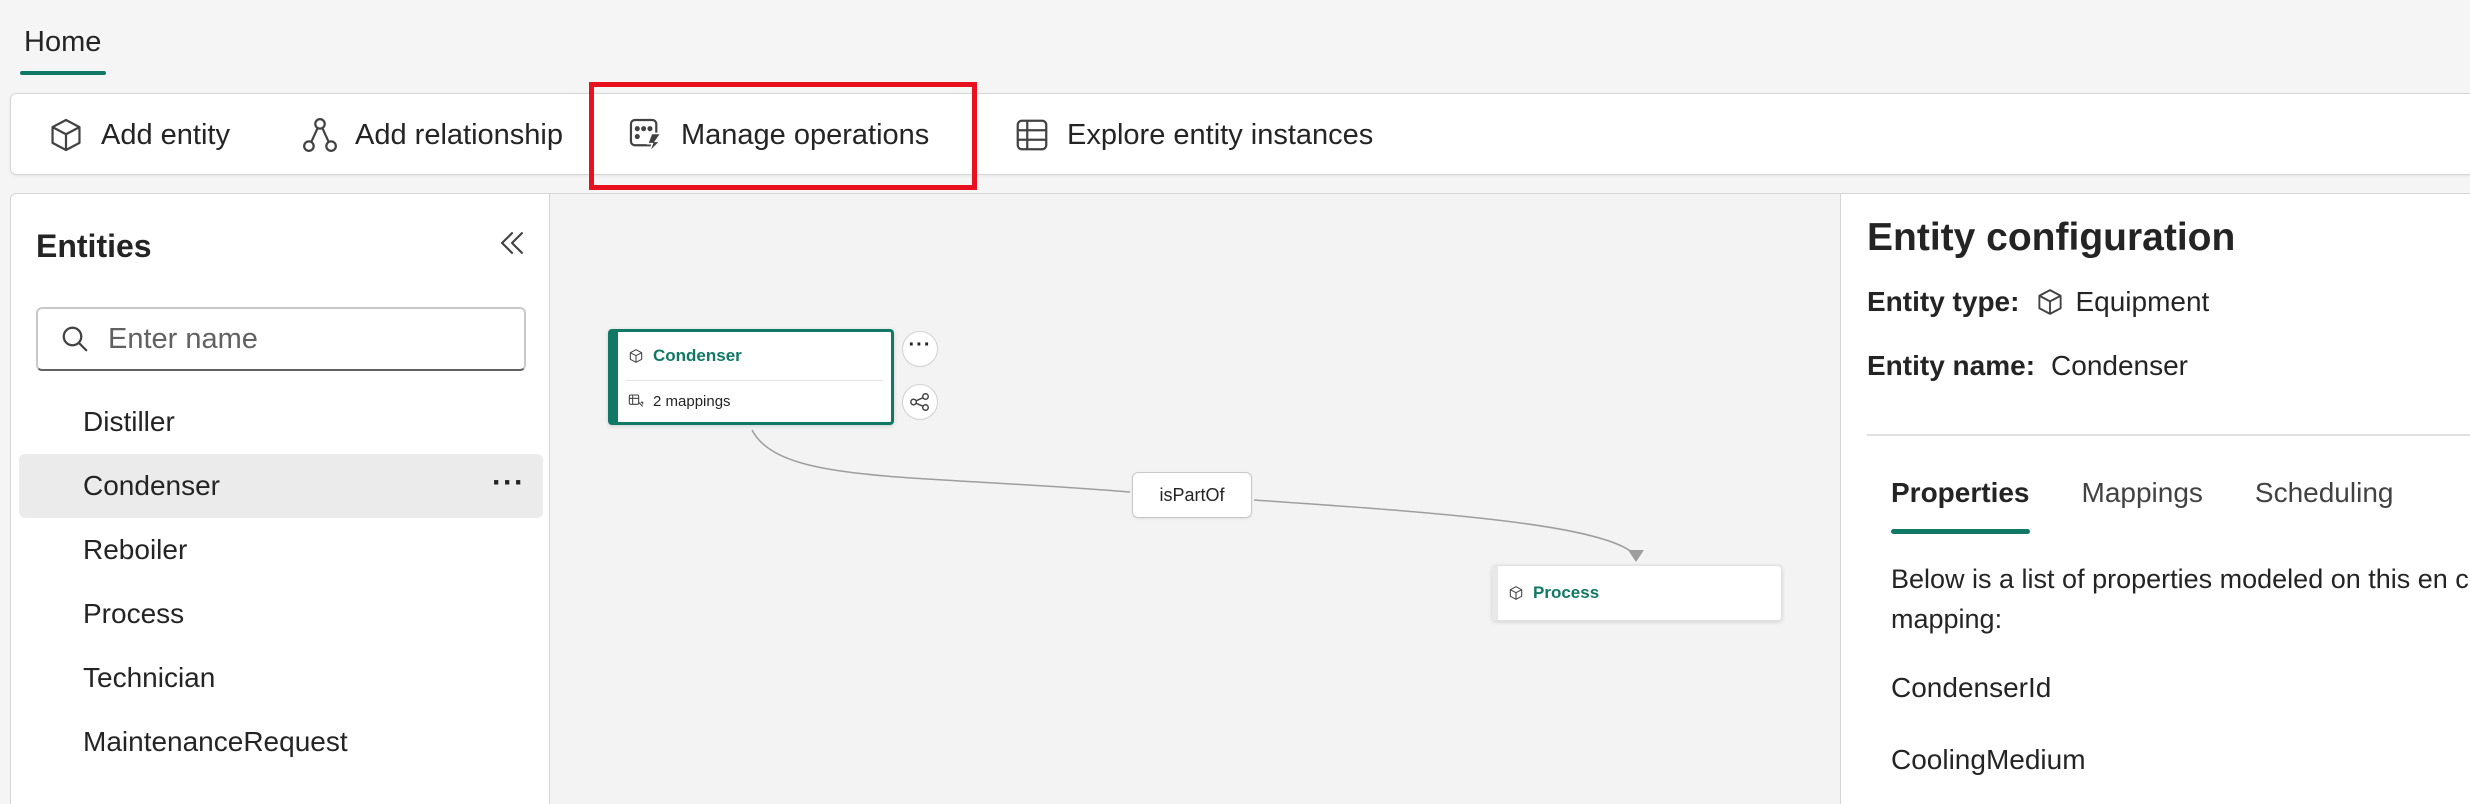 This screenshot has height=804, width=2470. I want to click on add-relationship-label: Add relationship, so click(459, 134).